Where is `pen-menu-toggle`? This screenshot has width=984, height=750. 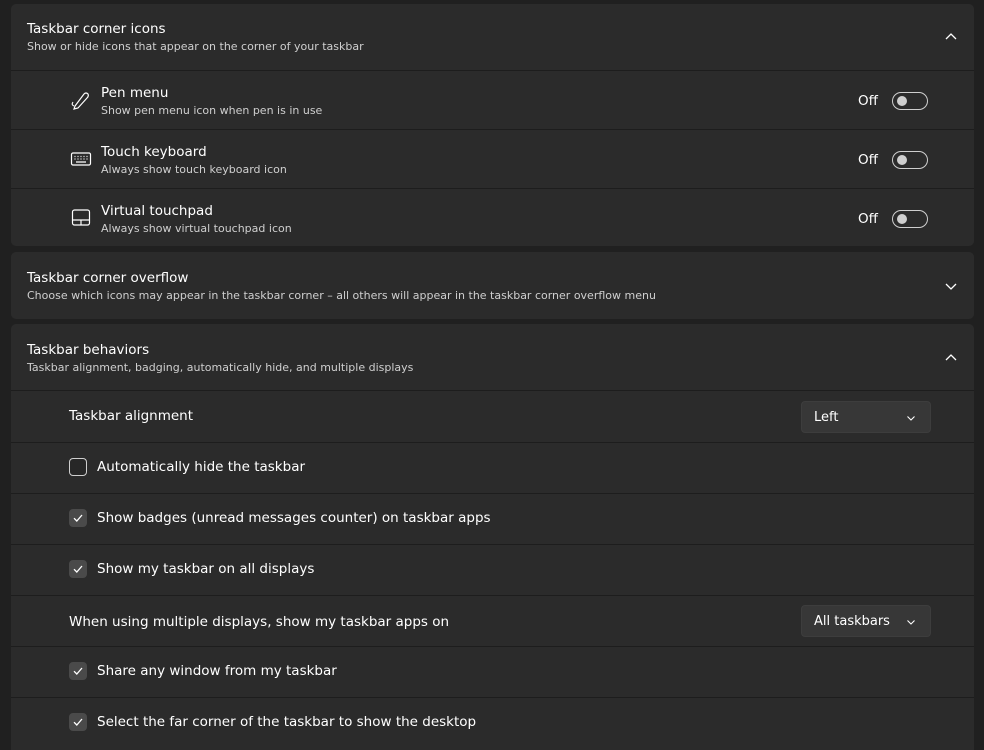 pen-menu-toggle is located at coordinates (910, 101).